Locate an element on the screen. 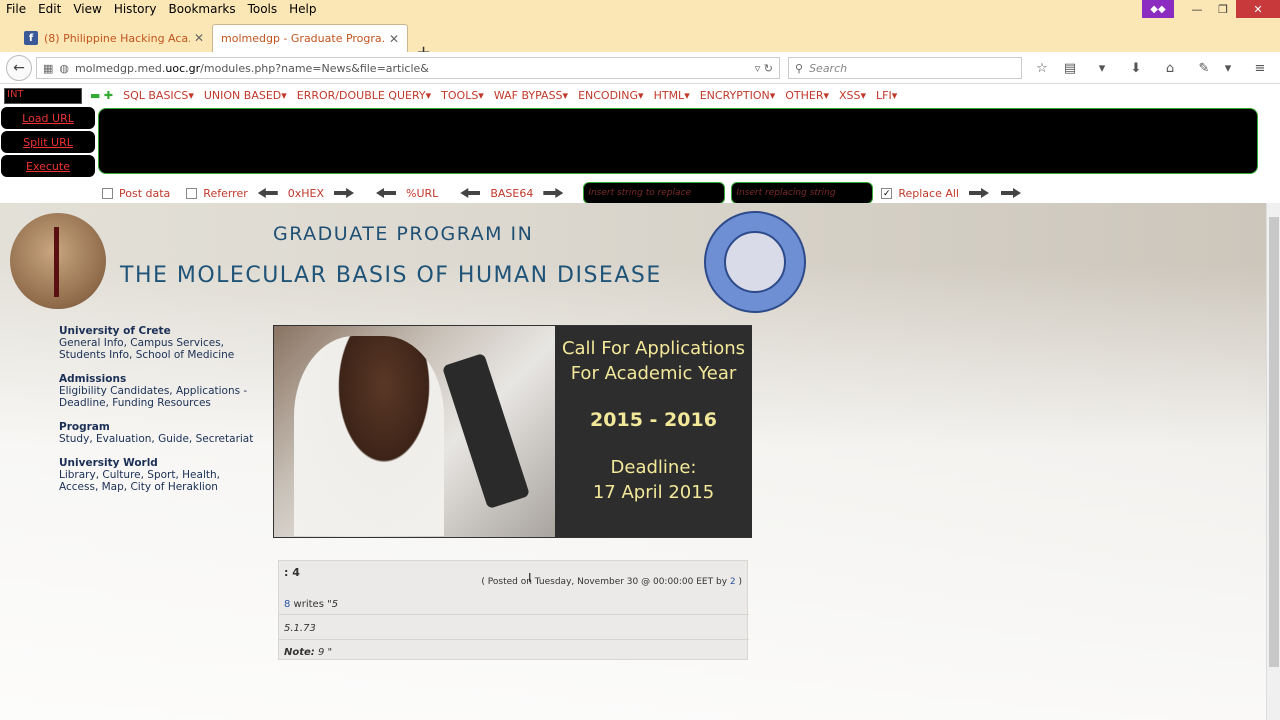  nav-links: Eligibility Candidates, Applications - is located at coordinates (159, 391).